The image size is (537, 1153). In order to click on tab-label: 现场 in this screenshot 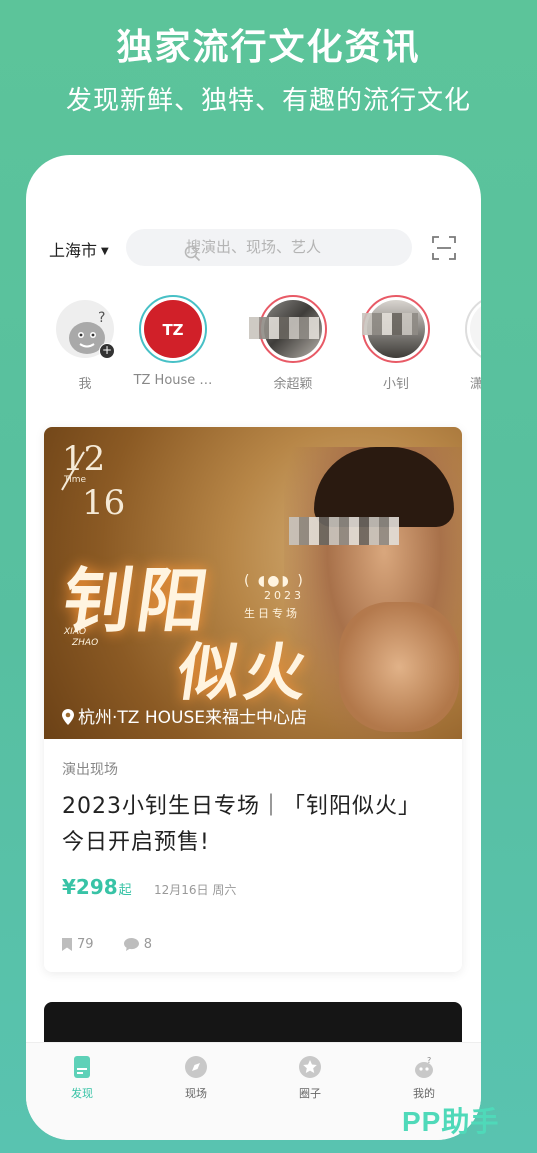, I will do `click(196, 1093)`.